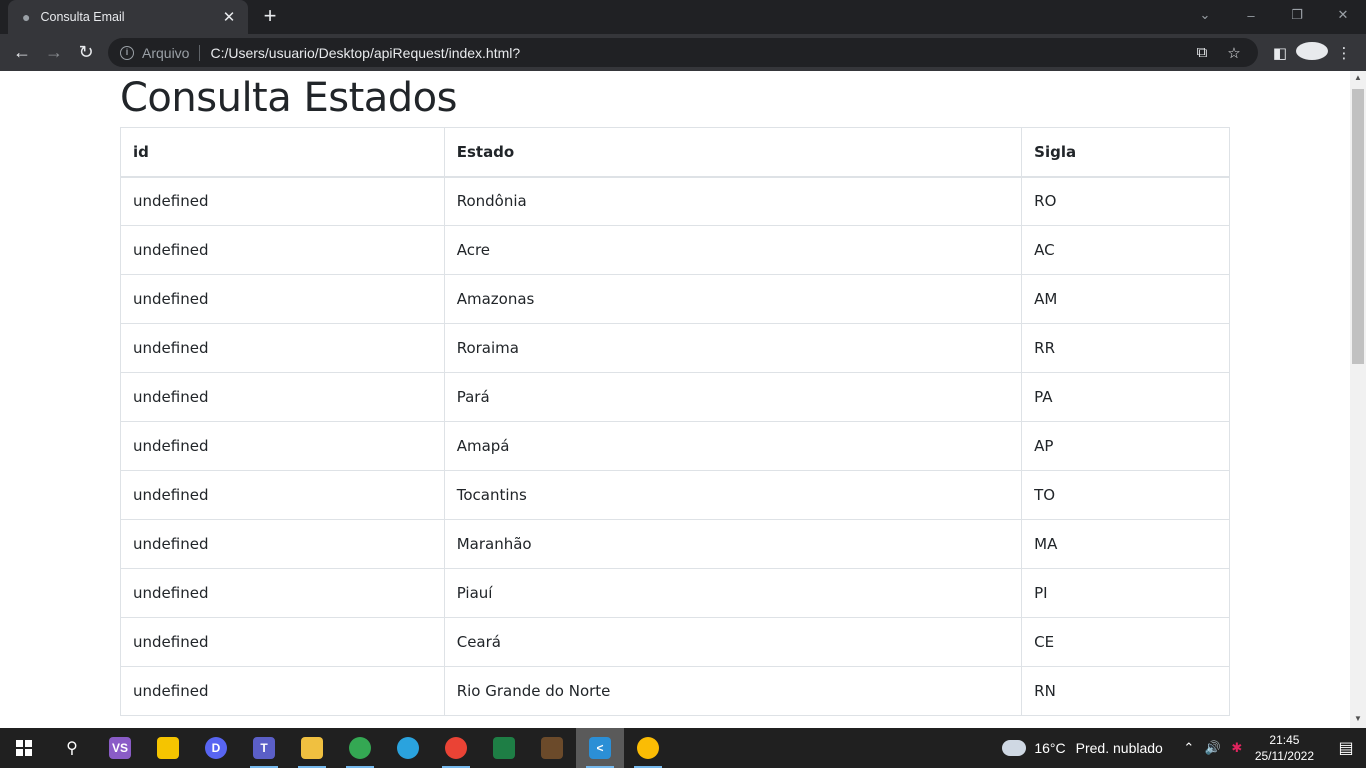 This screenshot has height=768, width=1366. I want to click on sticky-notes-icon, so click(168, 748).